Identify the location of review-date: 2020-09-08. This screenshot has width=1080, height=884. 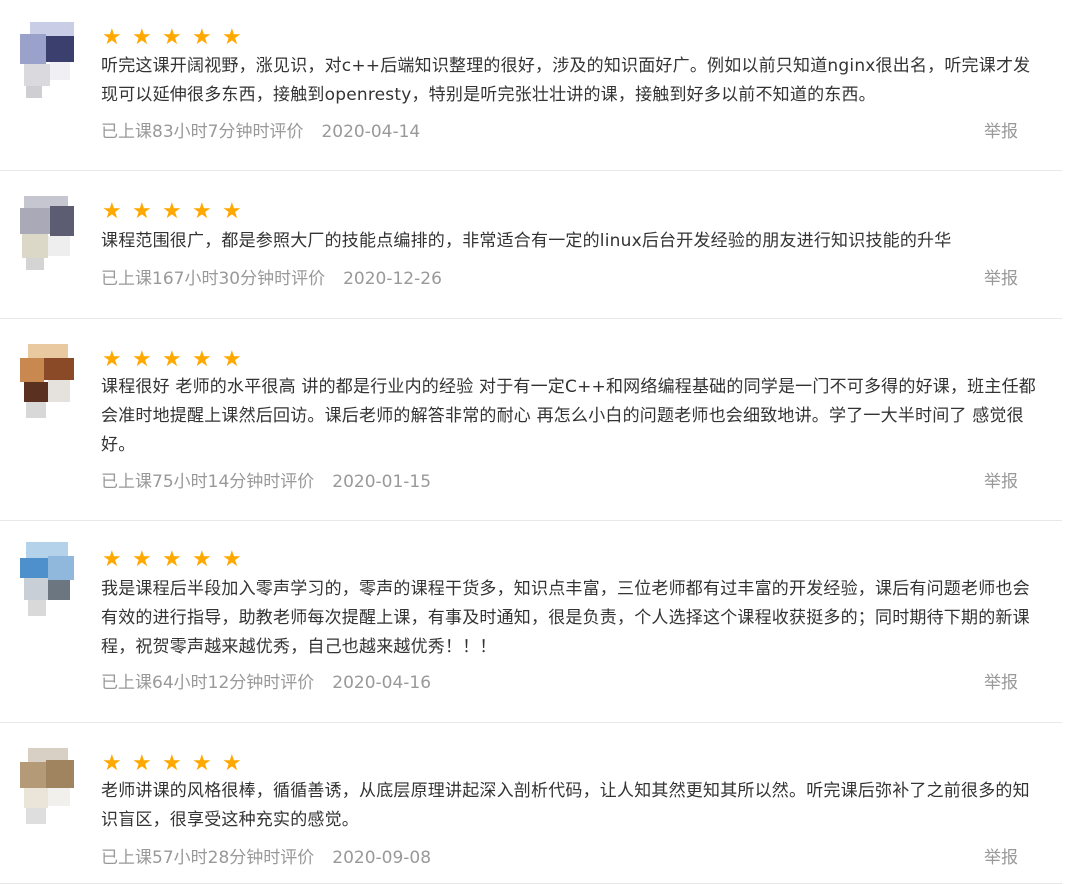
(382, 858).